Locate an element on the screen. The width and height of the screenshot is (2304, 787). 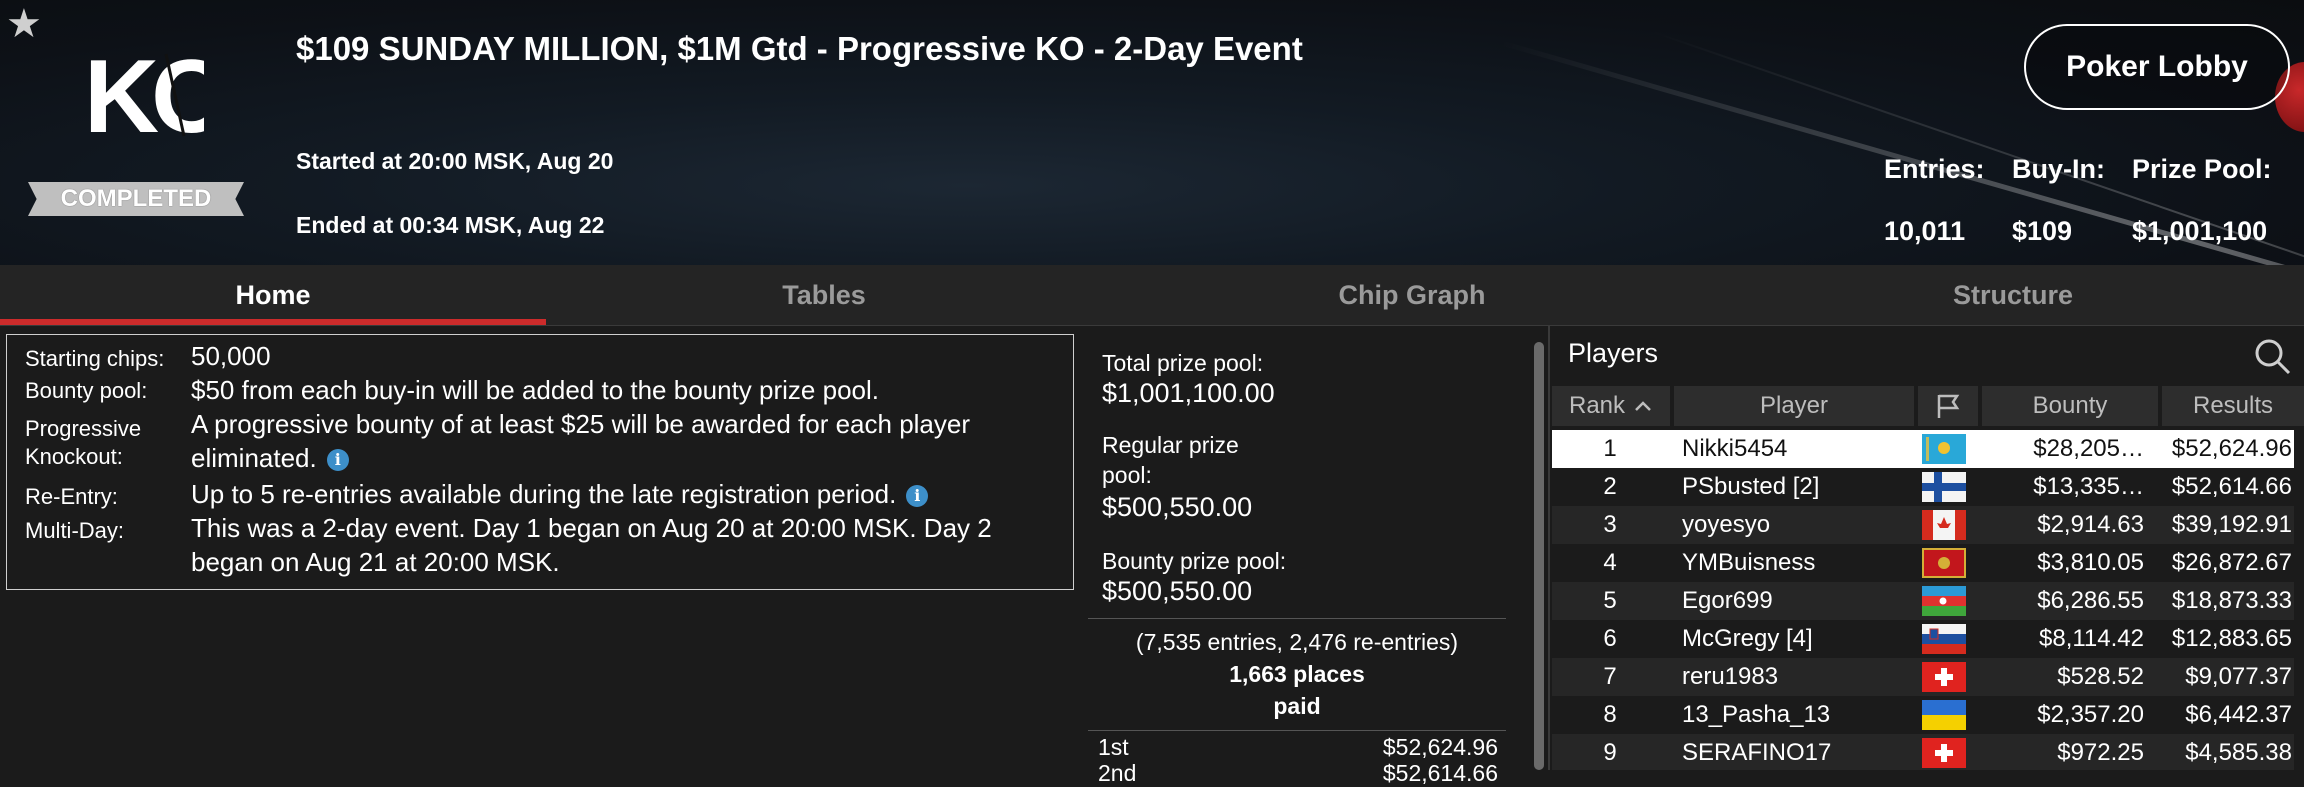
tab-home: Home is located at coordinates (273, 295).